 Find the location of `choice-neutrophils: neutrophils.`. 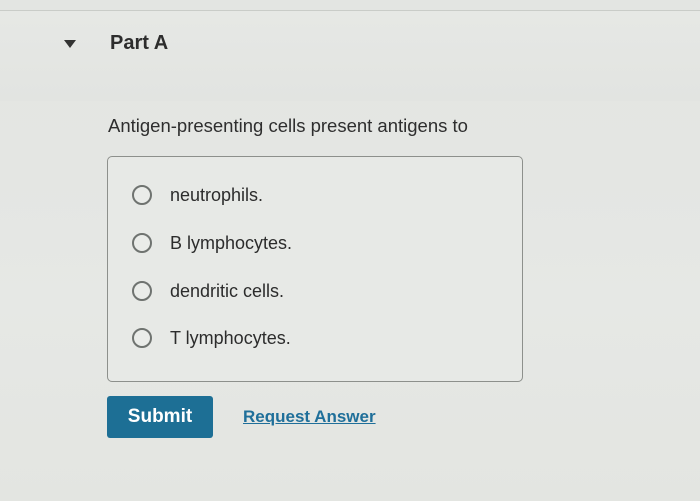

choice-neutrophils: neutrophils. is located at coordinates (197, 195).